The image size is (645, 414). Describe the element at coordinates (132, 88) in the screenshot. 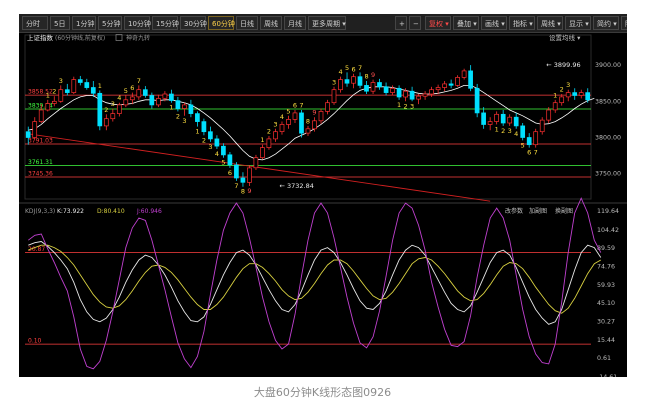

I see `nine-turn-mark-8: 6` at that location.